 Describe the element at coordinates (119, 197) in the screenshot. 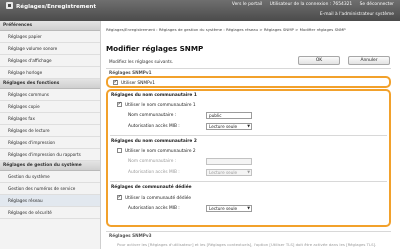

I see `use-dedicated-checkbox` at that location.